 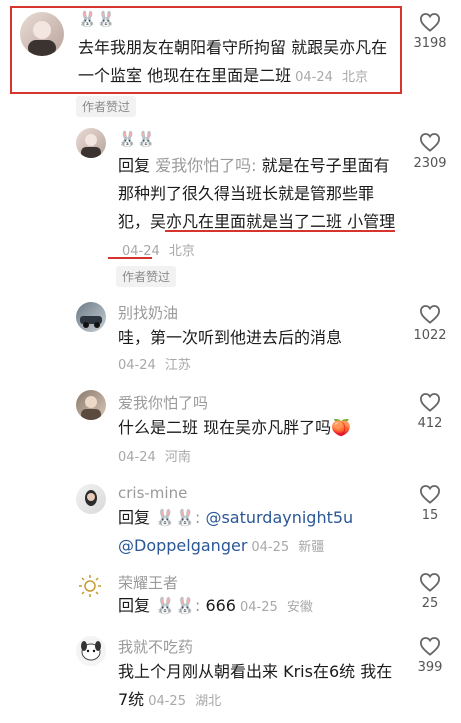 I want to click on like-button: 25, so click(x=430, y=591).